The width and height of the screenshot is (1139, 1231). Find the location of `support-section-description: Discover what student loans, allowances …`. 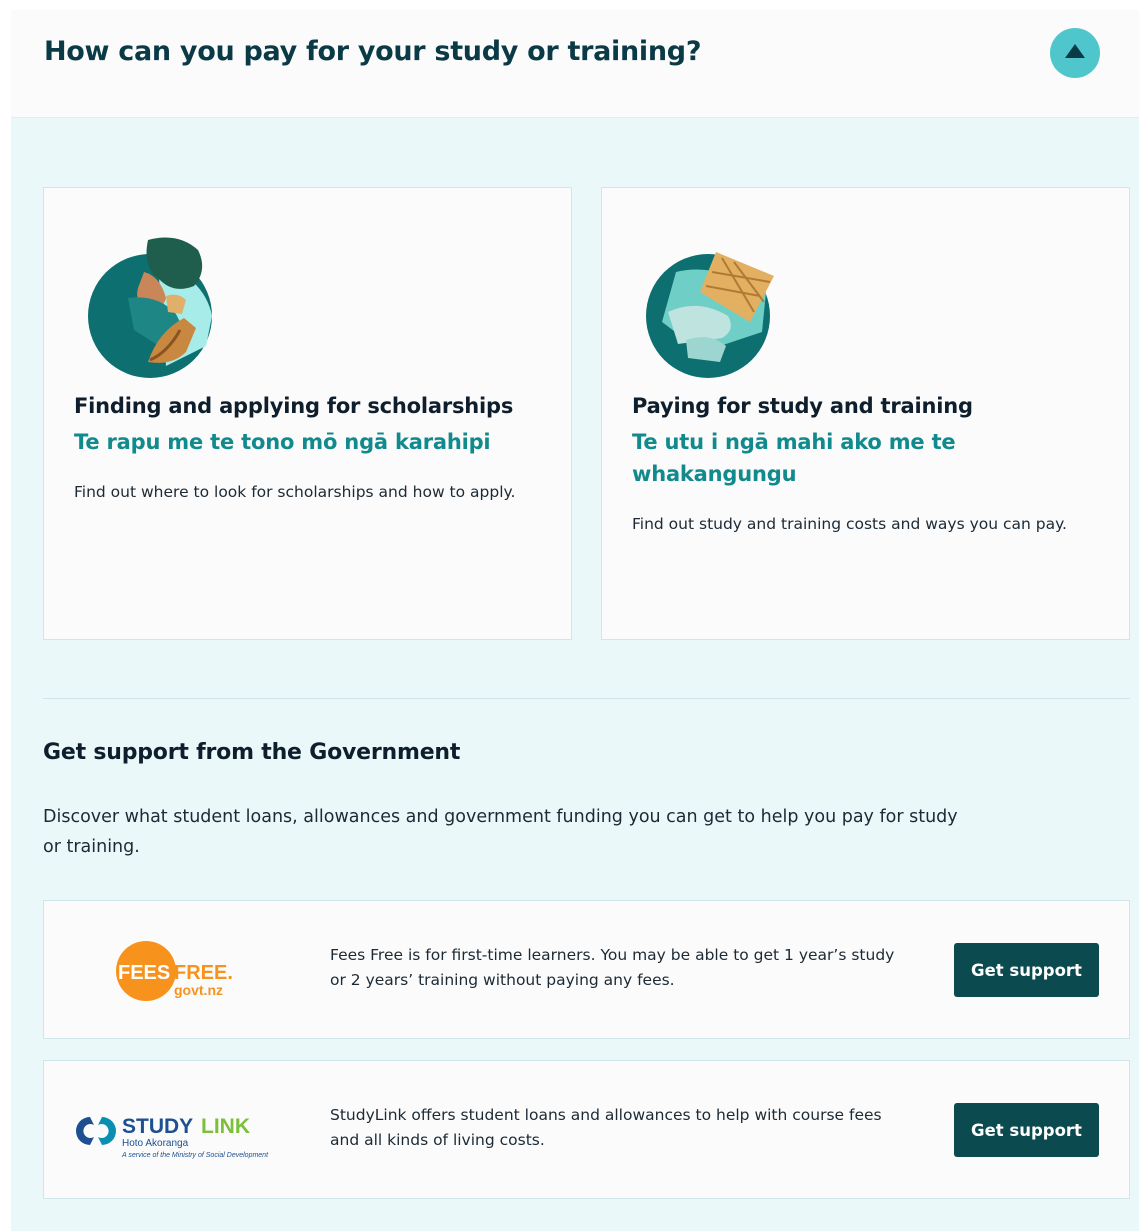

support-section-description: Discover what student loans, allowances … is located at coordinates (500, 832).